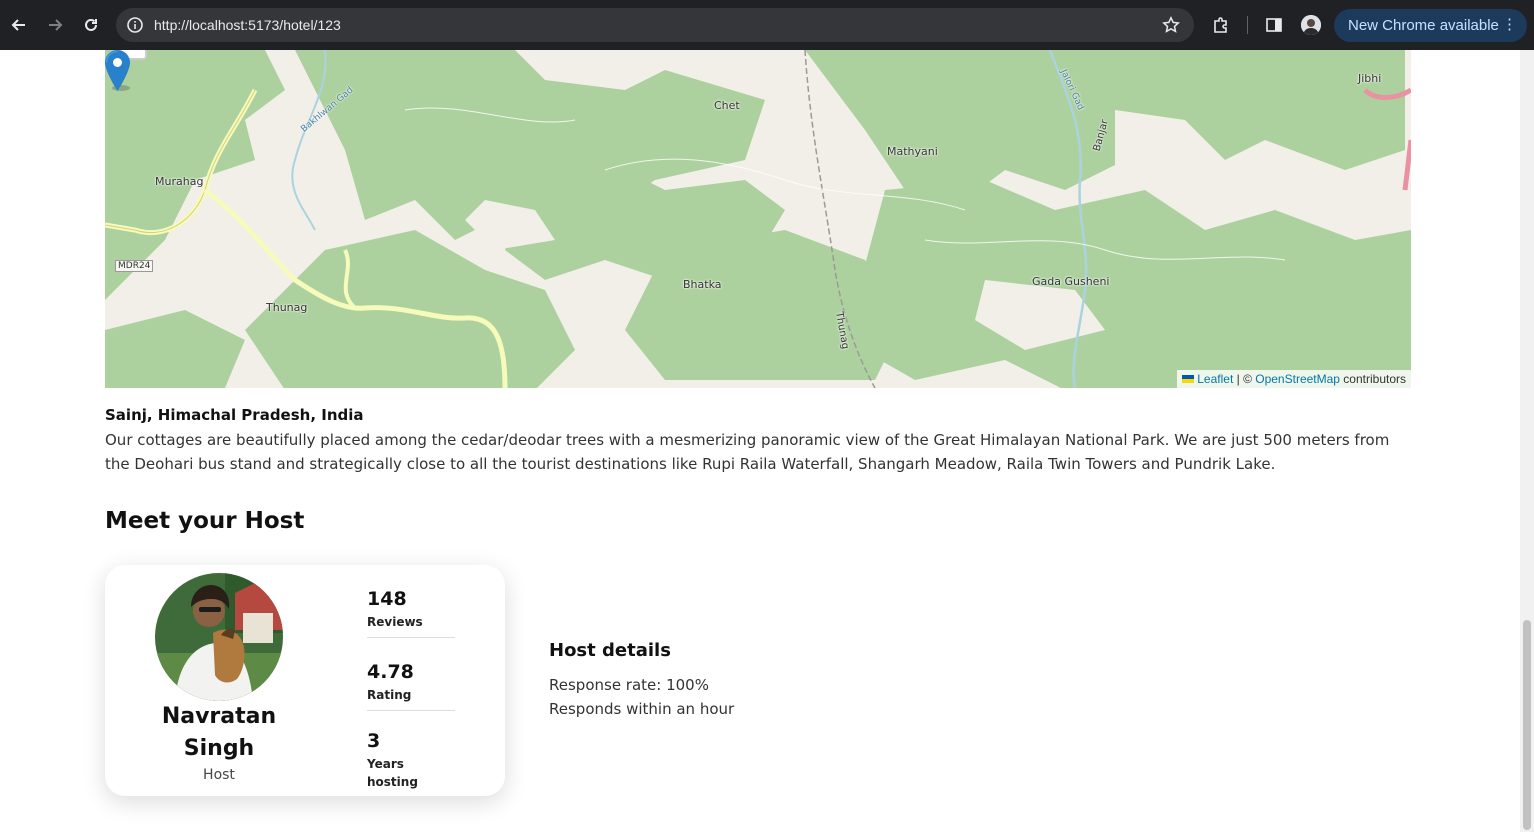  I want to click on back-arrow-icon, so click(18, 25).